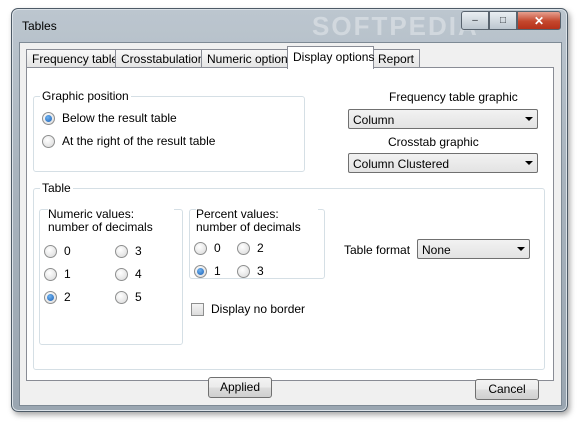 The image size is (582, 430). I want to click on percent-decimals-1: 1, so click(207, 271).